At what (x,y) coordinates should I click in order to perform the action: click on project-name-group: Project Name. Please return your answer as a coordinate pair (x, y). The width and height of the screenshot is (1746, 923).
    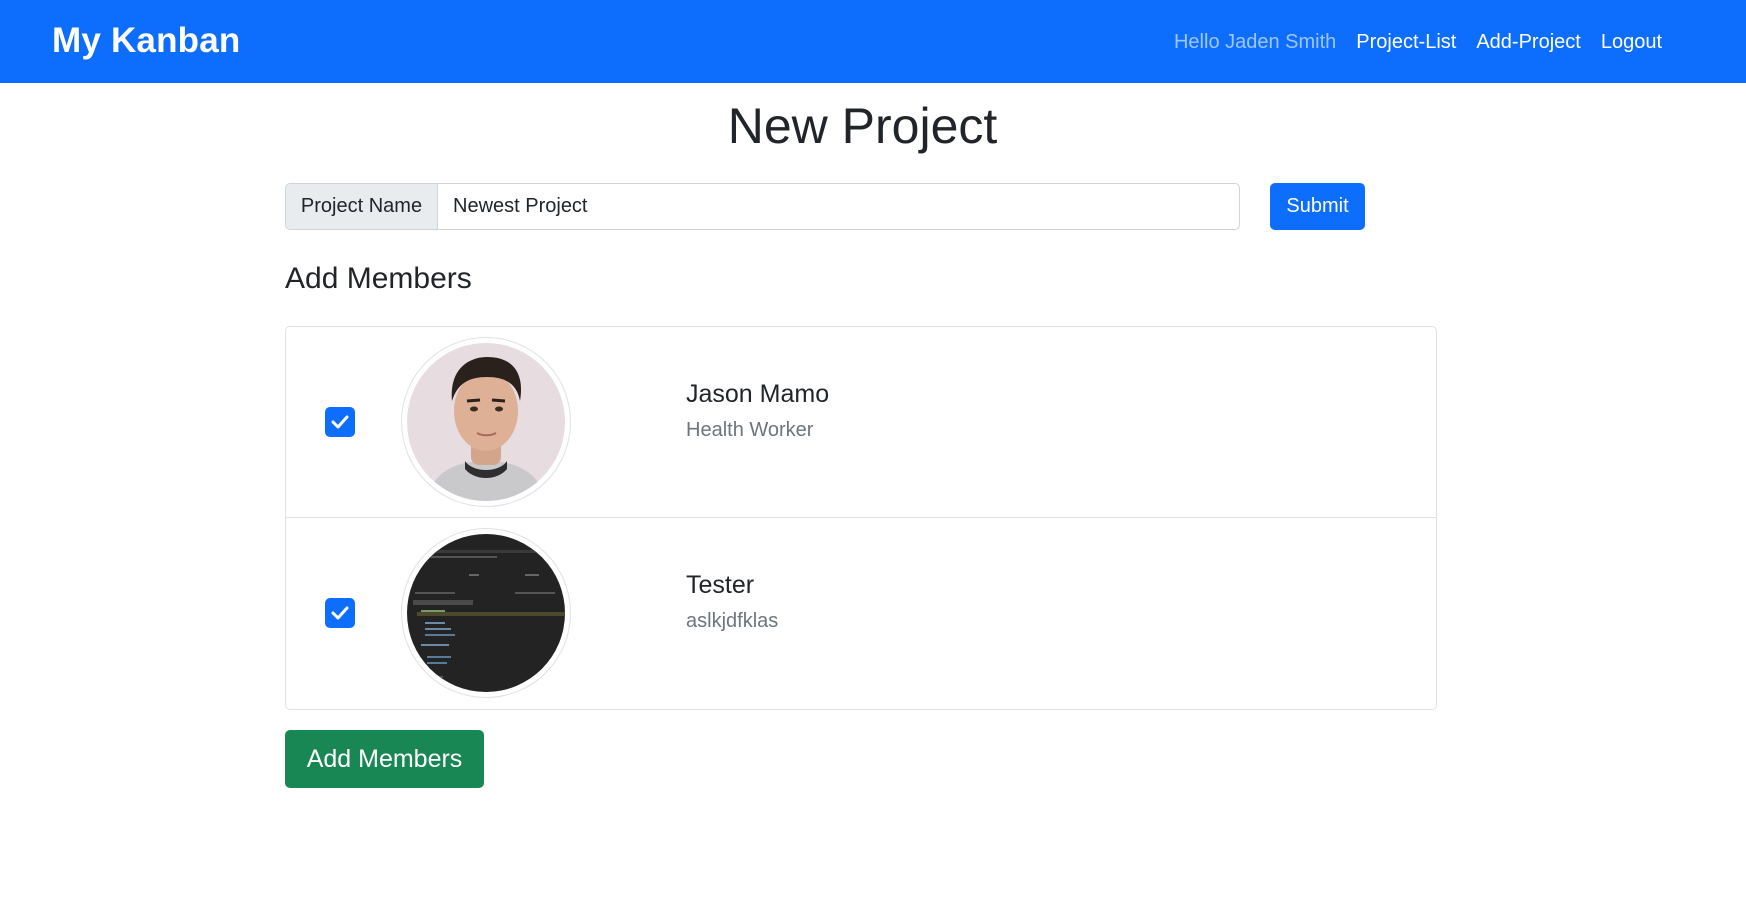
    Looking at the image, I should click on (762, 206).